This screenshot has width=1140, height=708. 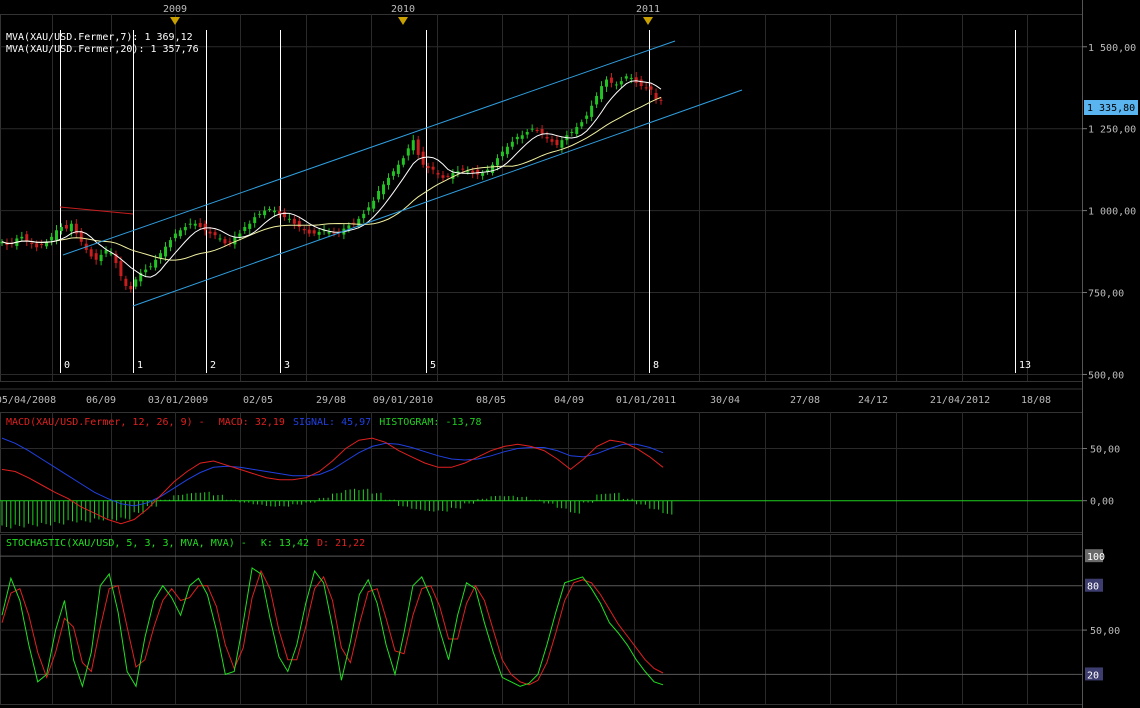 I want to click on date-label: 01/01/2011, so click(x=646, y=400).